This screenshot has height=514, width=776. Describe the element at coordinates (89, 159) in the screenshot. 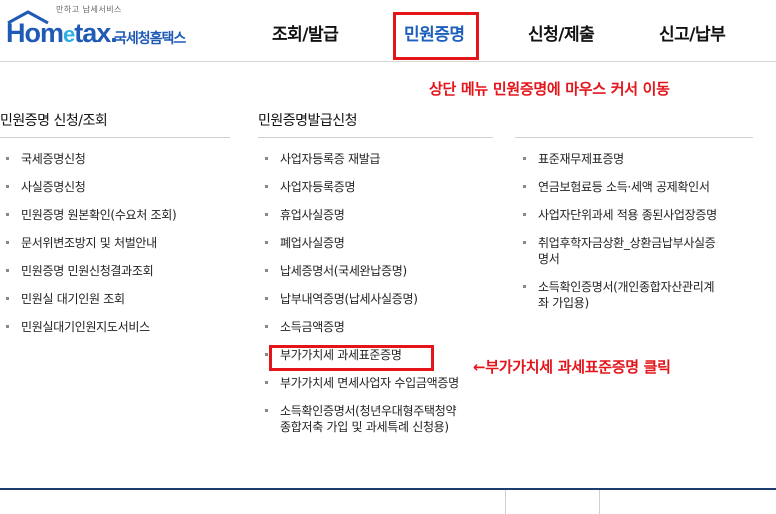

I see `menu-item: 국세증명신청` at that location.